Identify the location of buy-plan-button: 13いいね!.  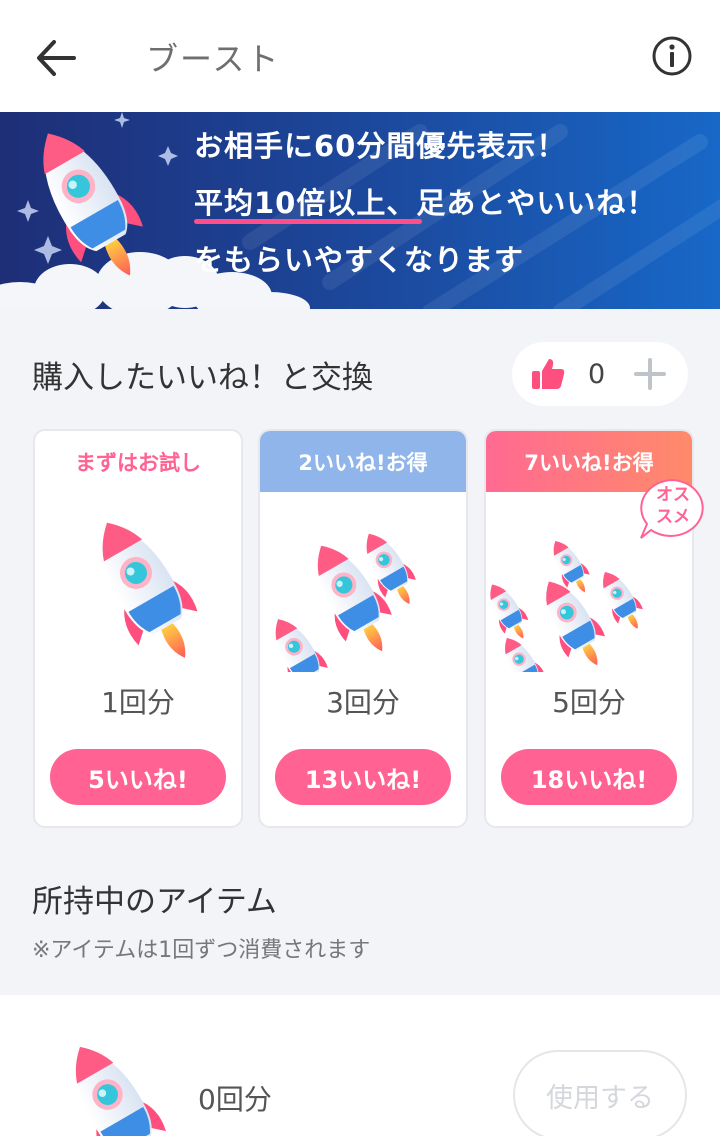
(363, 777).